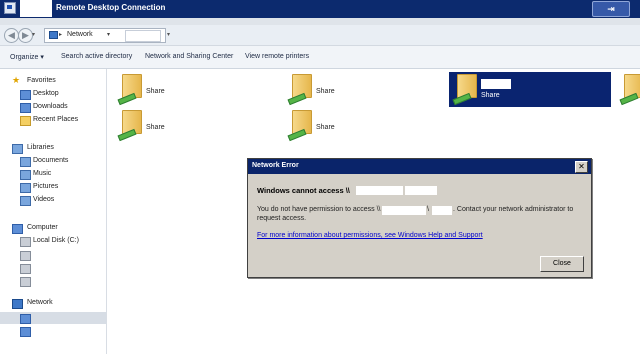 The width and height of the screenshot is (640, 354). Describe the element at coordinates (25, 175) in the screenshot. I see `music-icon` at that location.